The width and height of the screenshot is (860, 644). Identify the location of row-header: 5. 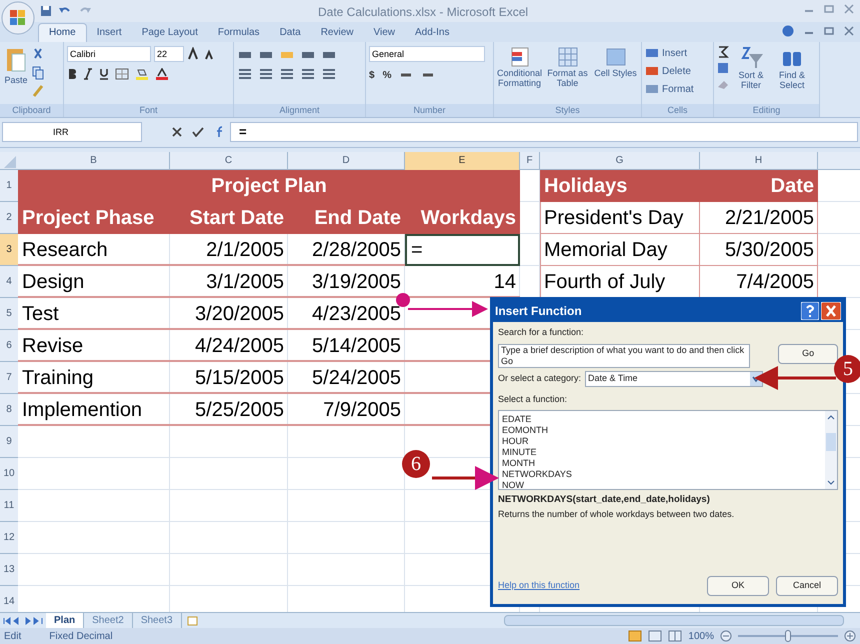
(9, 314).